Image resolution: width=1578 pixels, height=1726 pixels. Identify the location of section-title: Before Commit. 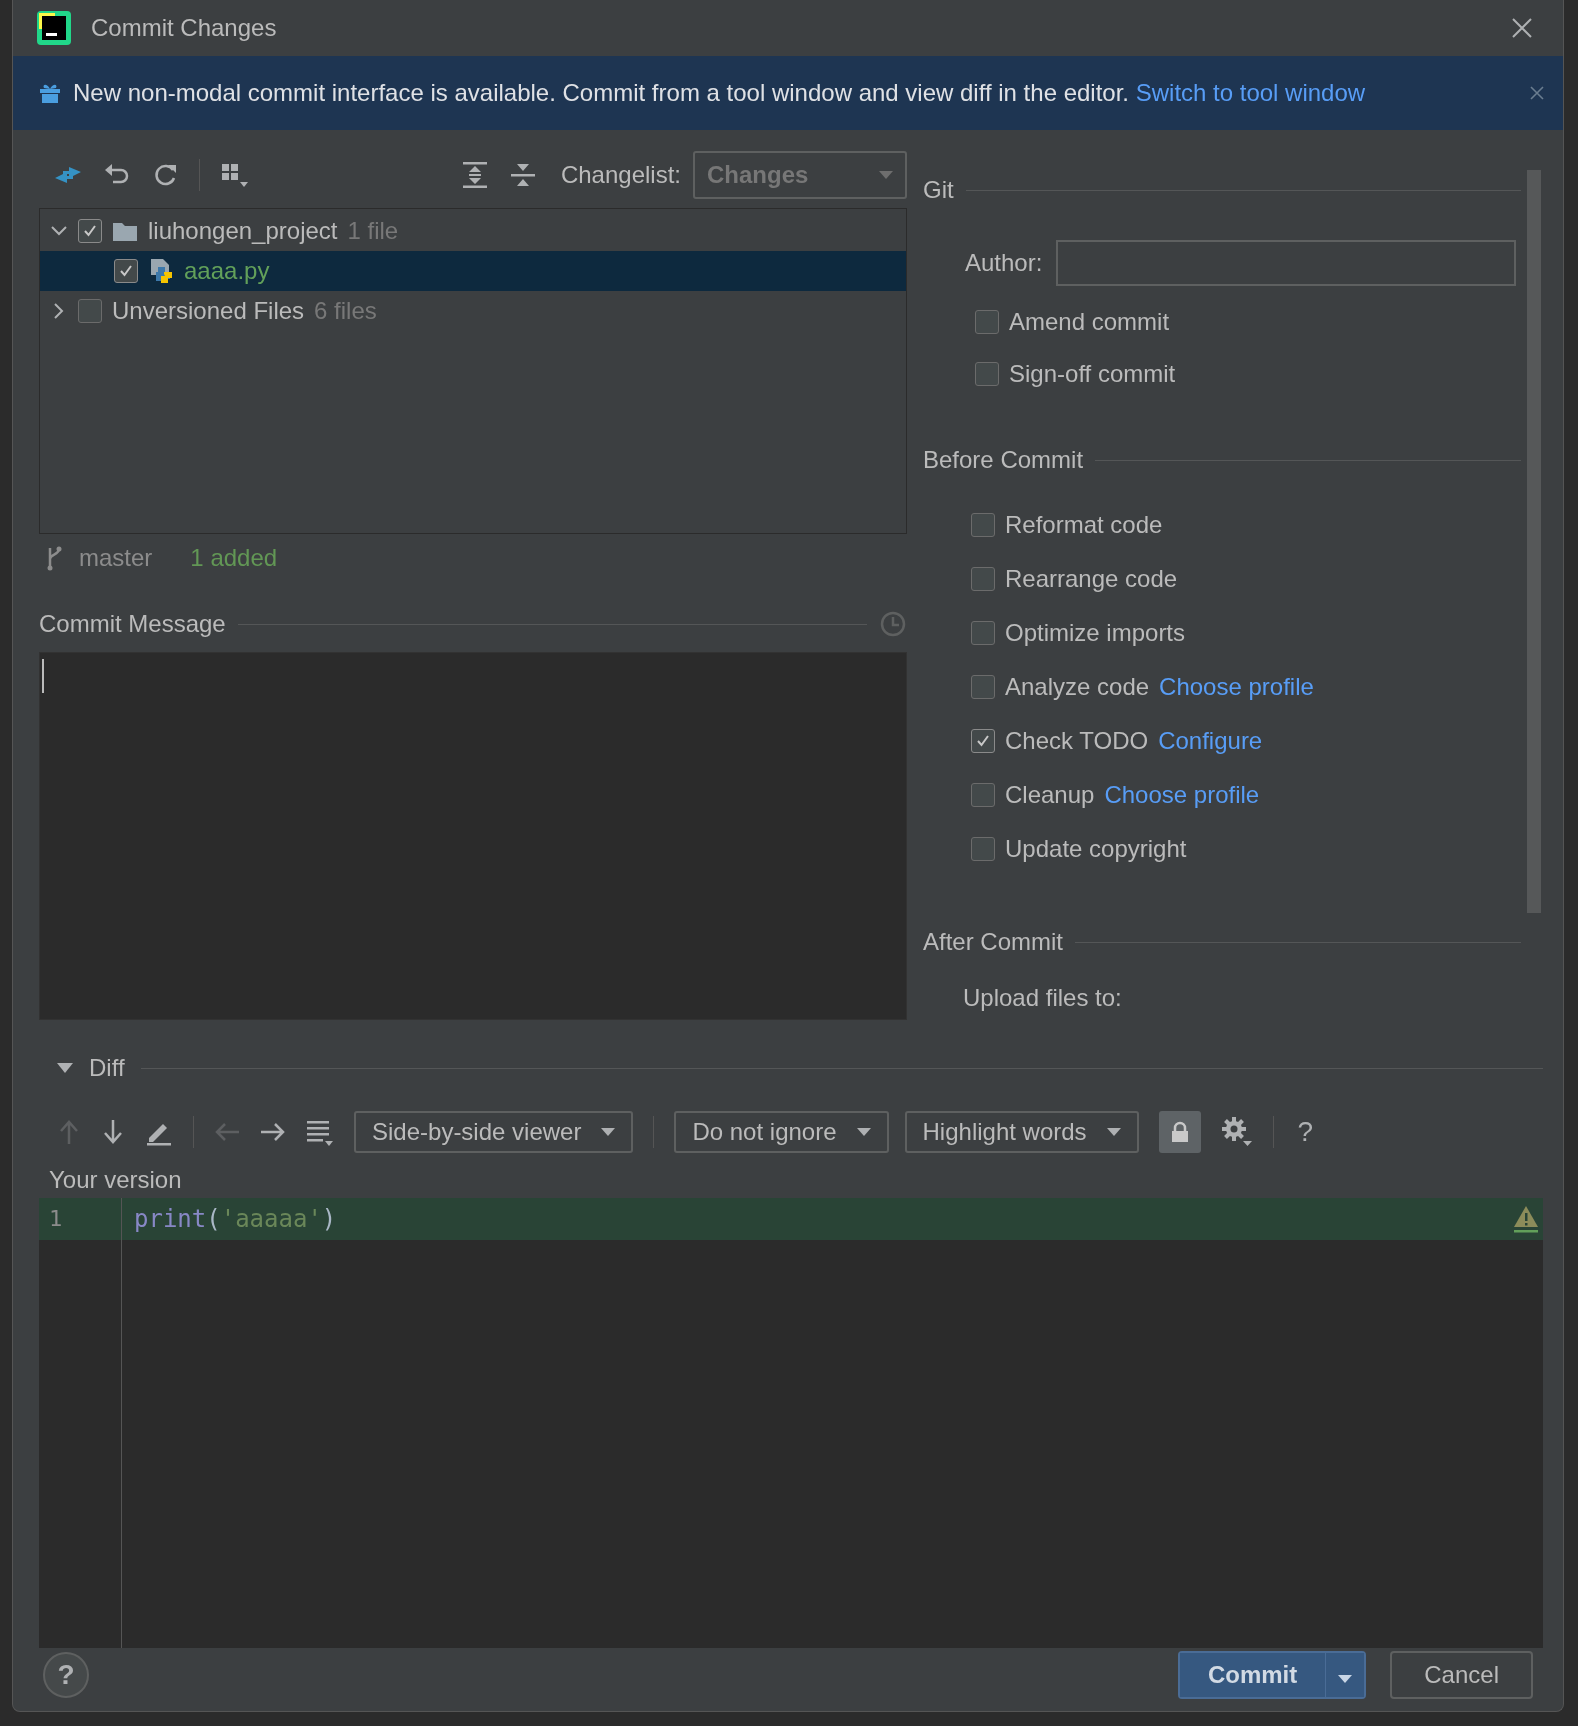
(1003, 460).